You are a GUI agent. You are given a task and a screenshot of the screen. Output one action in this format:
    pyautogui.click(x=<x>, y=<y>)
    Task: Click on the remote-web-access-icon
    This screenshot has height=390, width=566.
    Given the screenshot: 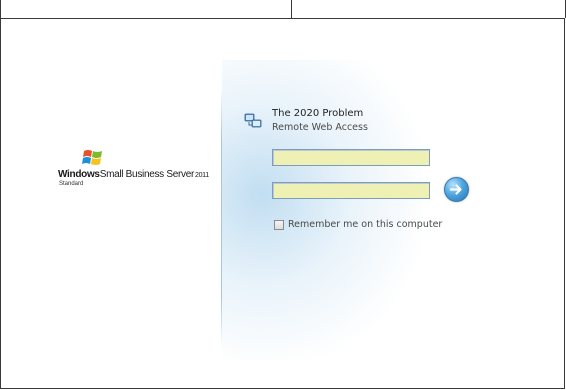 What is the action you would take?
    pyautogui.click(x=253, y=120)
    